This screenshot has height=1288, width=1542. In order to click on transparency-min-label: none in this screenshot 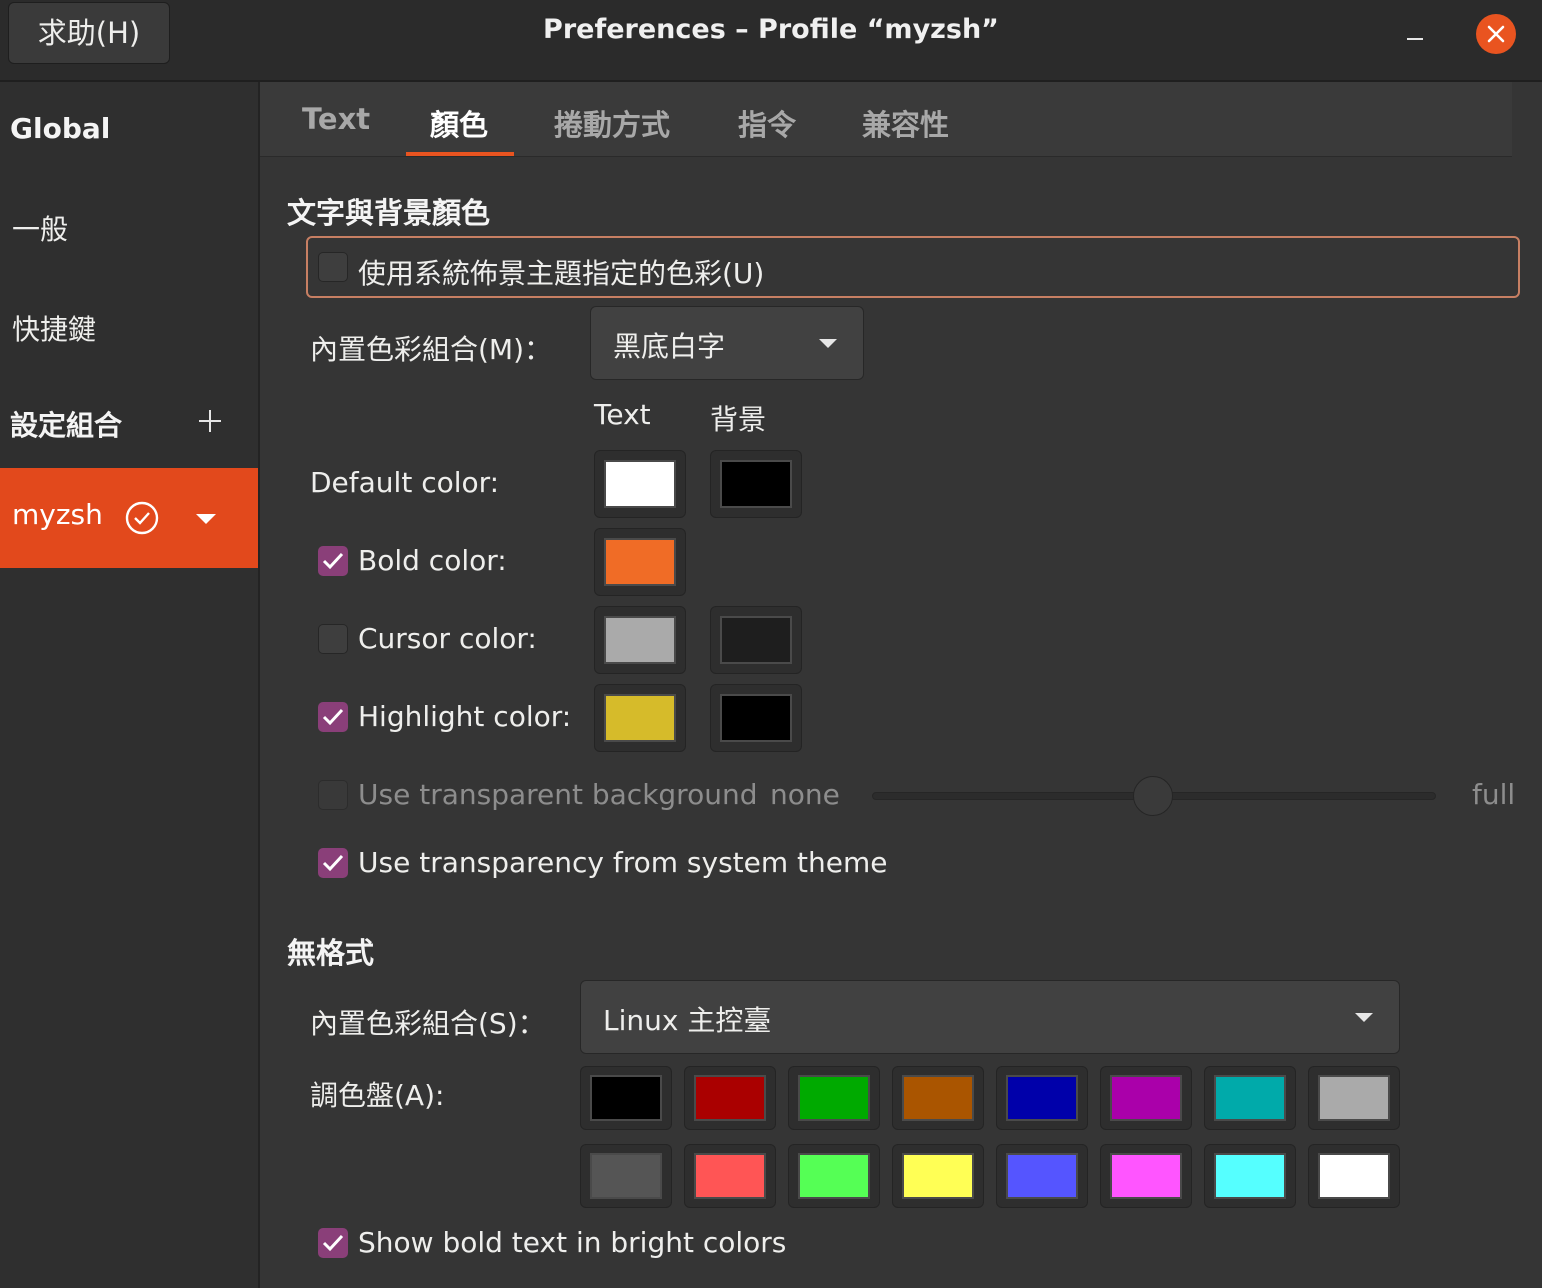, I will do `click(805, 794)`.